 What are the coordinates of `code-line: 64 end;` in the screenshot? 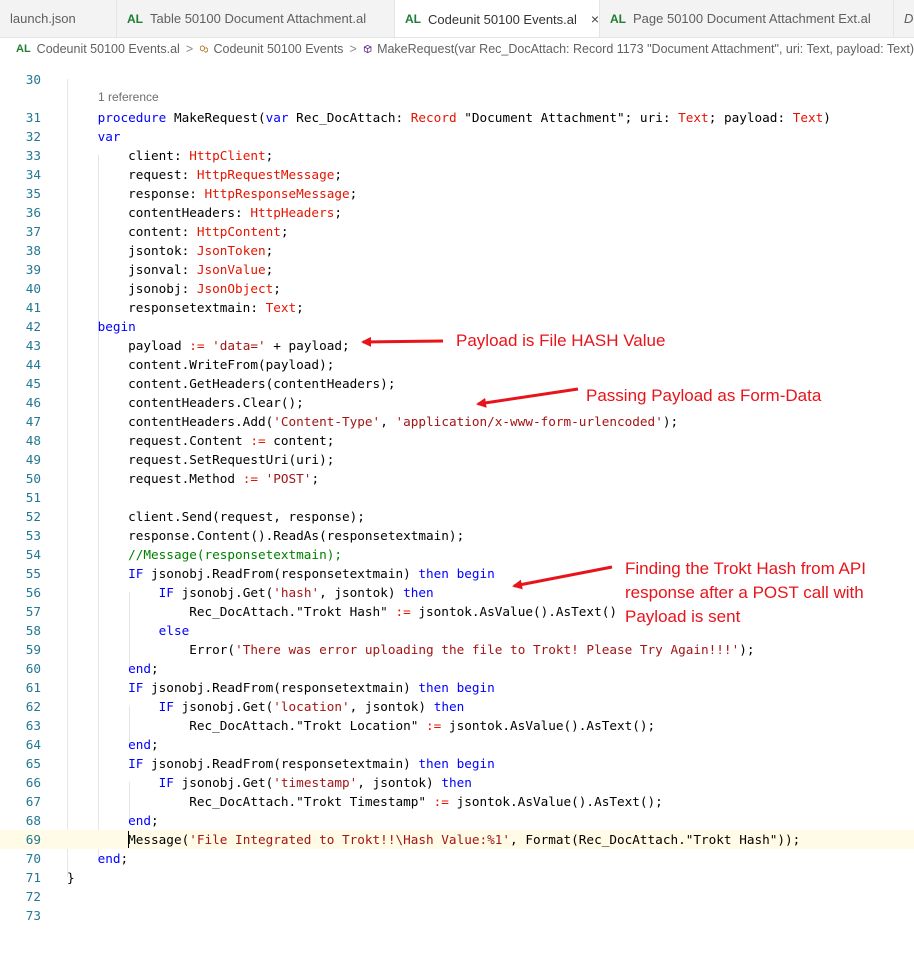 It's located at (457, 744).